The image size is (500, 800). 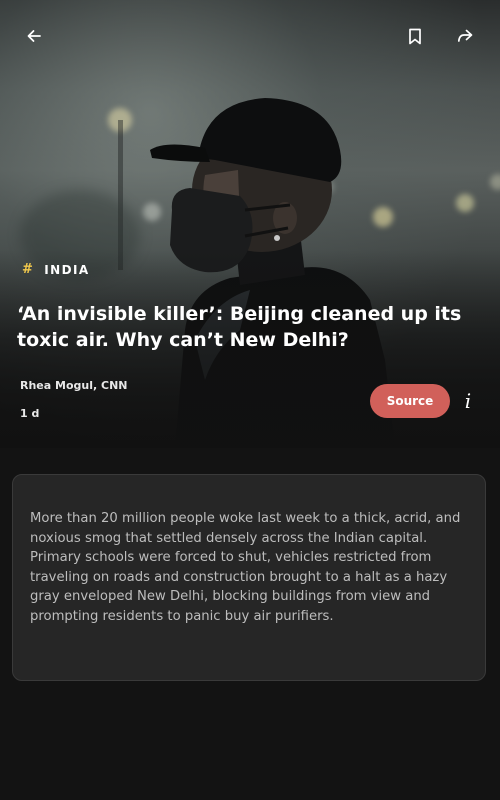 I want to click on share-button, so click(x=465, y=36).